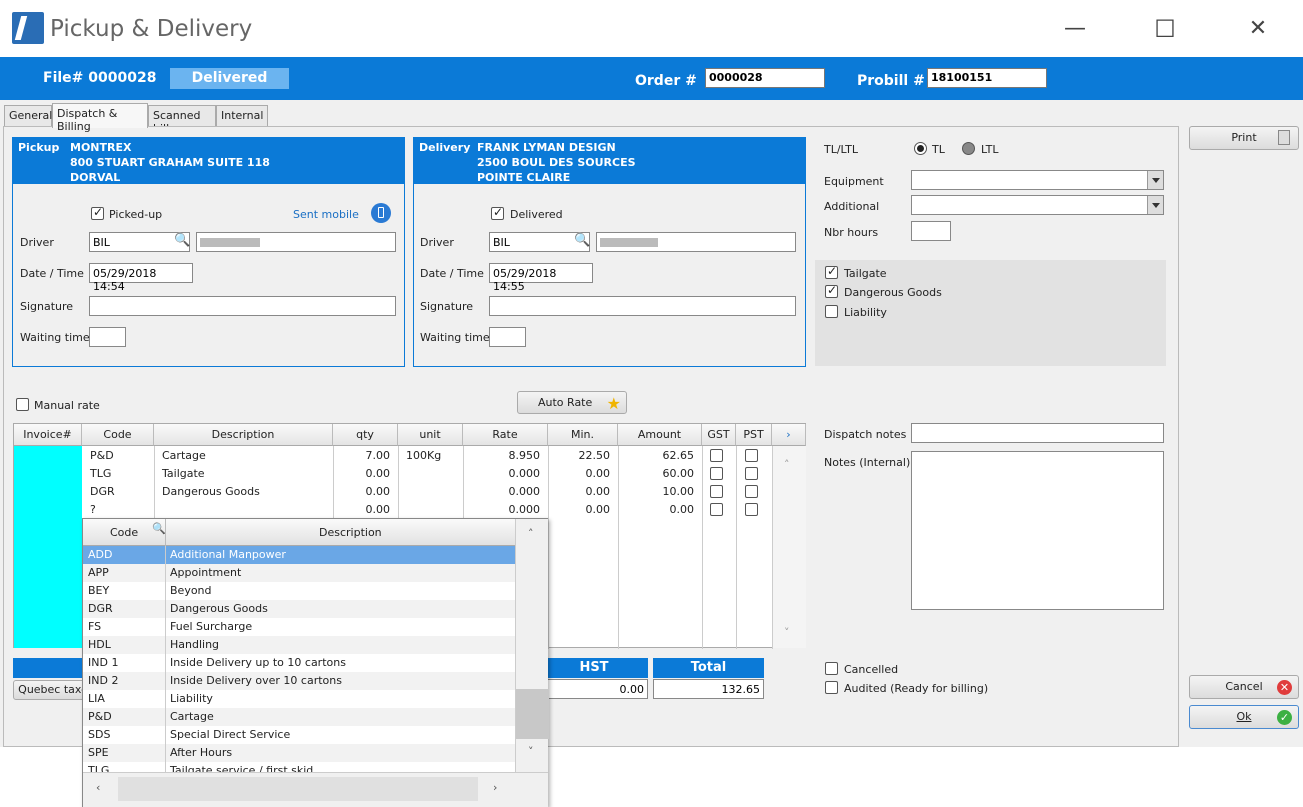 The height and width of the screenshot is (807, 1303). What do you see at coordinates (831, 271) in the screenshot?
I see `tailgate-checkbox` at bounding box center [831, 271].